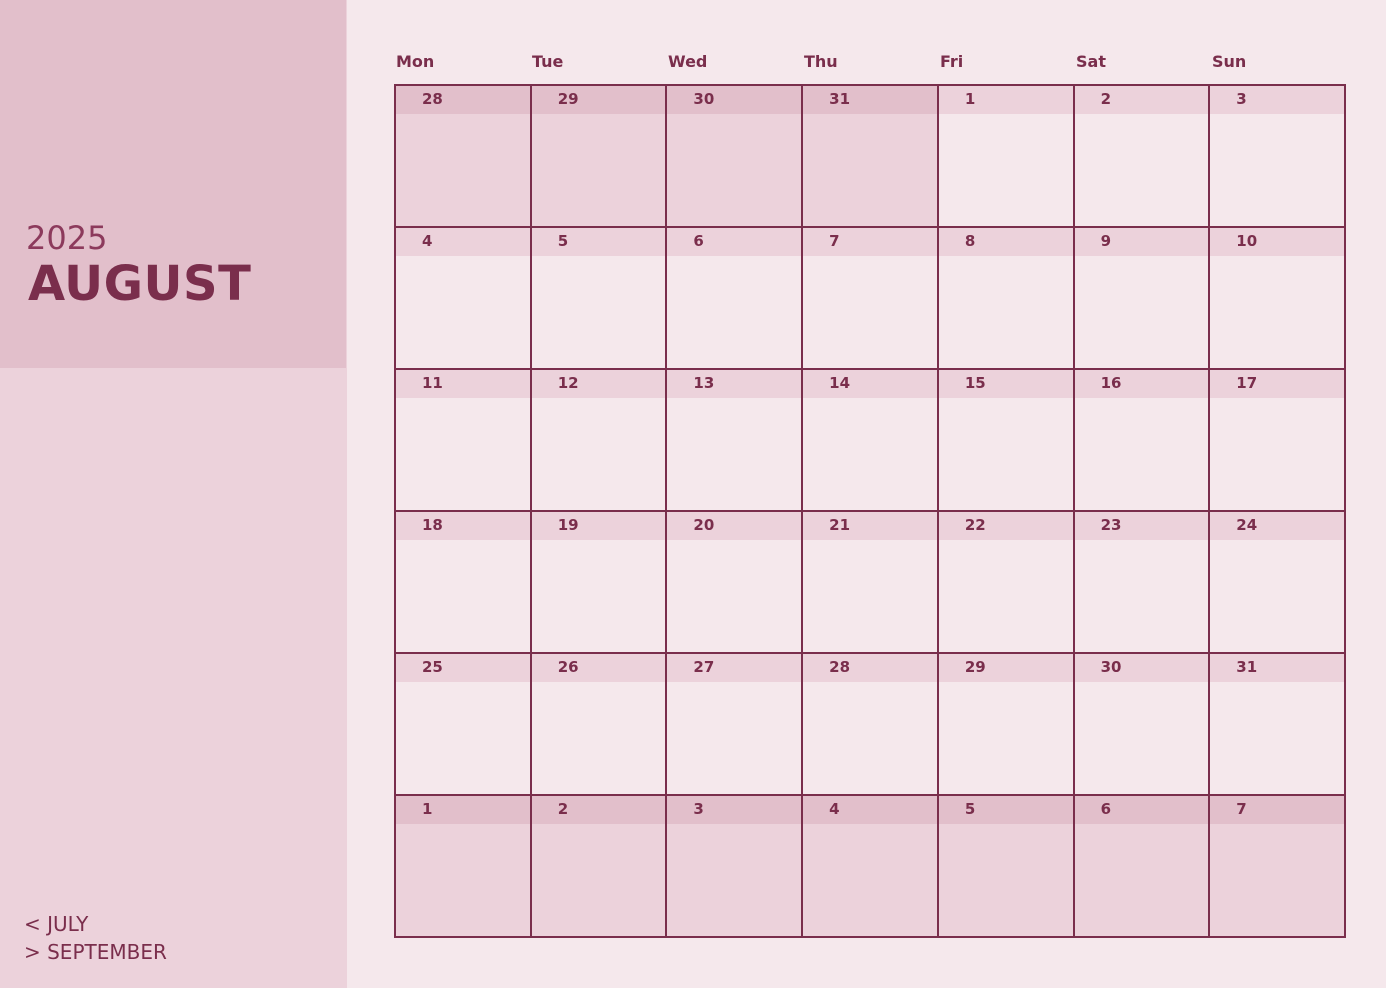 The image size is (1386, 988). What do you see at coordinates (970, 99) in the screenshot?
I see `day-number: 1` at bounding box center [970, 99].